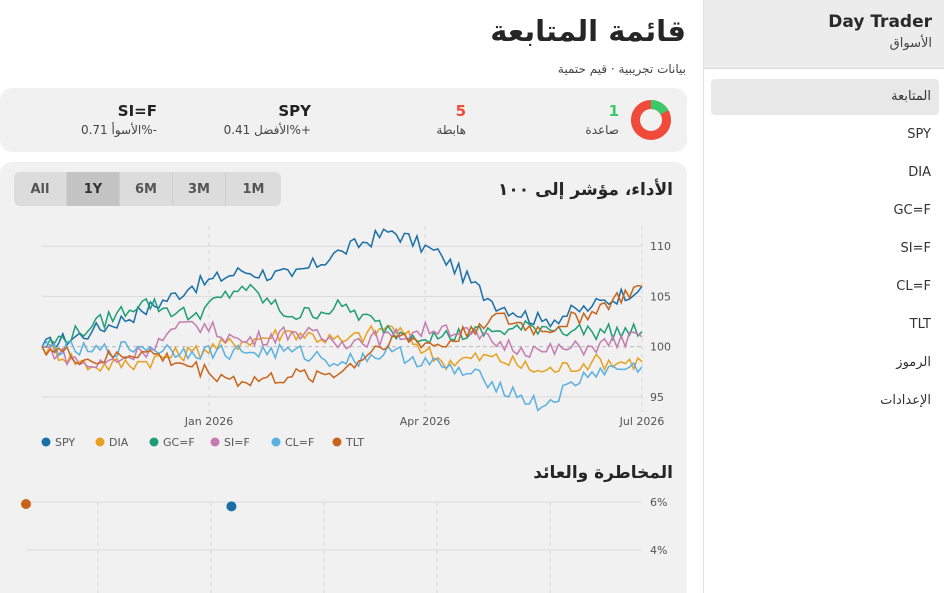 This screenshot has height=593, width=944. What do you see at coordinates (825, 97) in the screenshot?
I see `sidebar-item-watchlist: المتابعة` at bounding box center [825, 97].